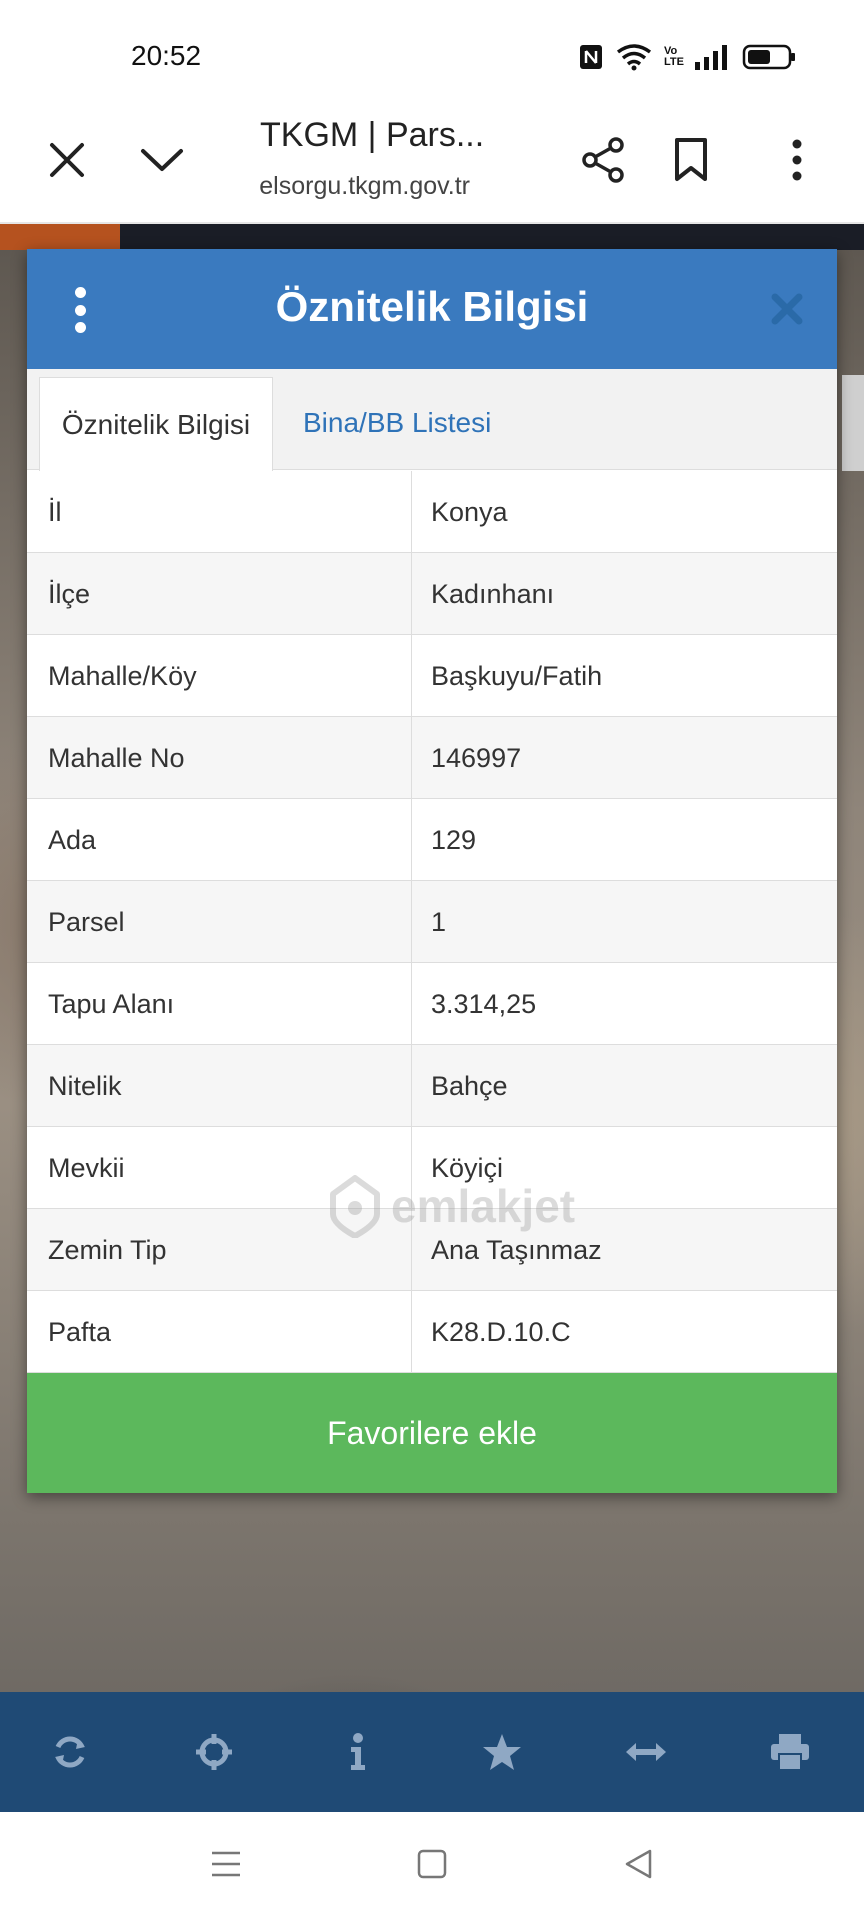 This screenshot has width=864, height=1920. What do you see at coordinates (517, 676) in the screenshot?
I see `row-value: Başkuyu/Fatih` at bounding box center [517, 676].